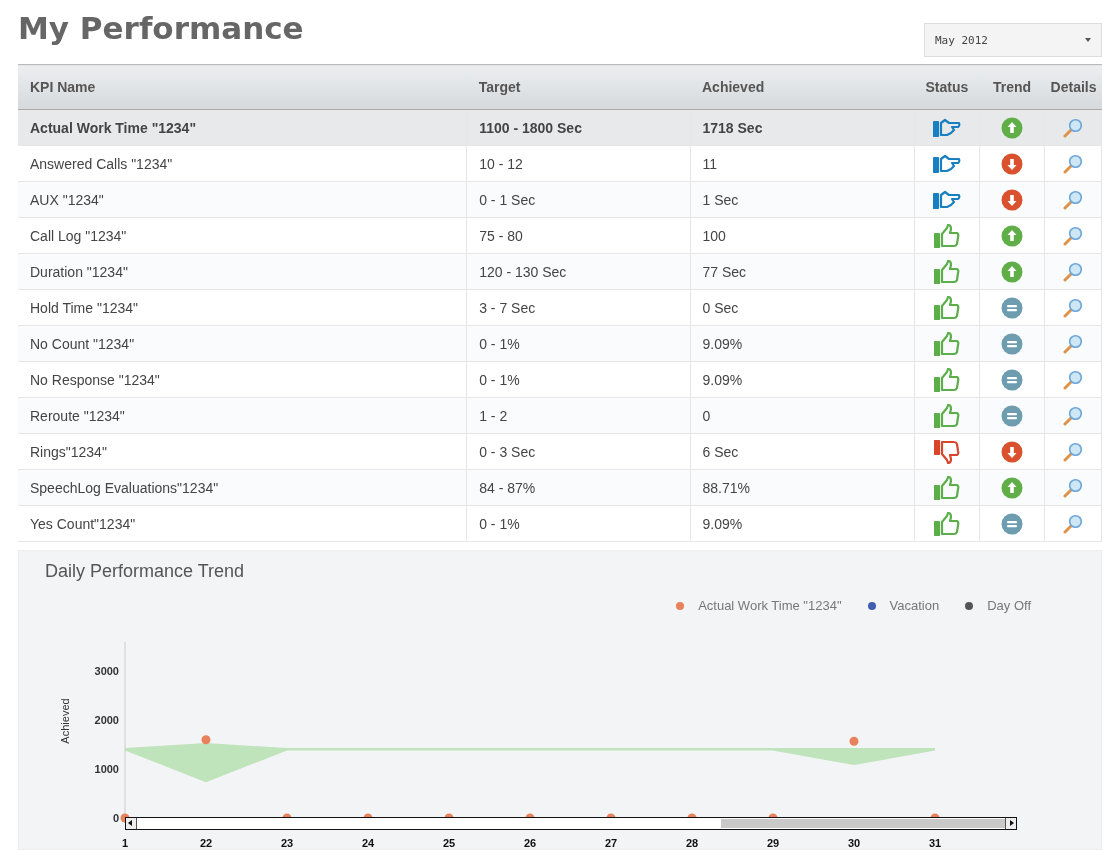 This screenshot has width=1106, height=857. I want to click on column-header: Status, so click(947, 87).